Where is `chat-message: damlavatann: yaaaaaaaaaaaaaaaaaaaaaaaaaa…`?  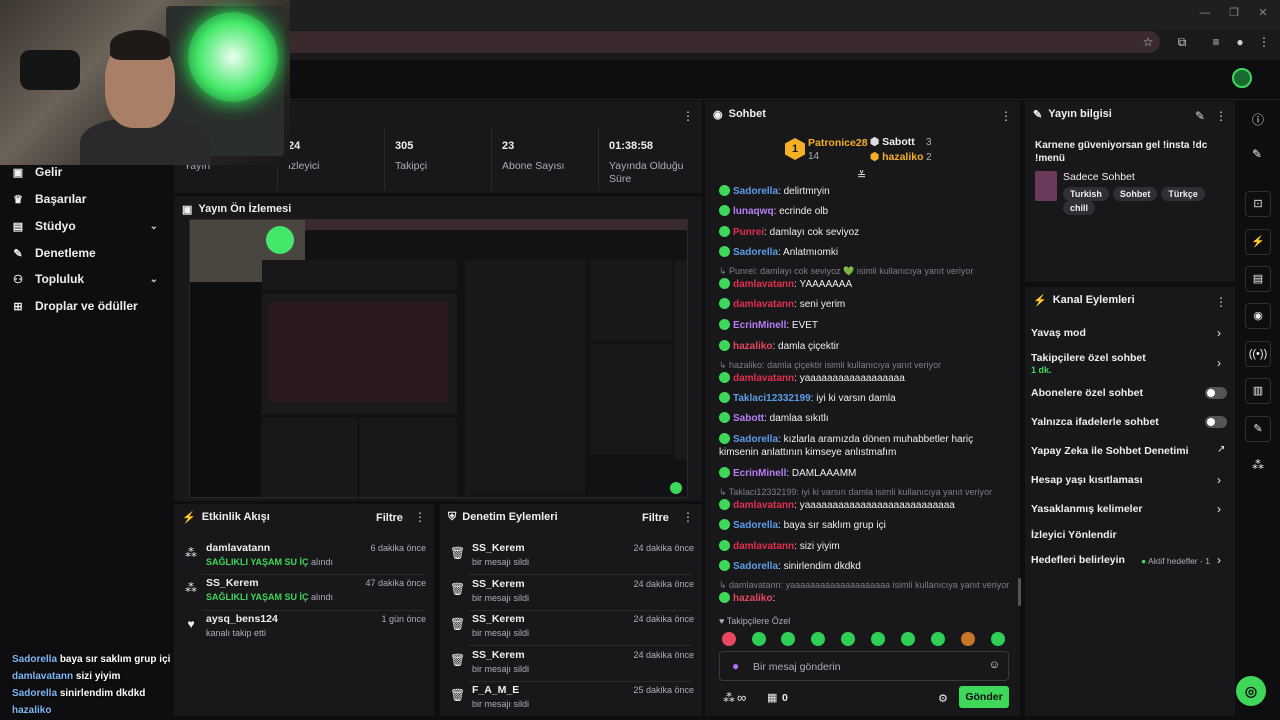
chat-message: damlavatann: yaaaaaaaaaaaaaaaaaaaaaaaaaa… is located at coordinates (866, 505).